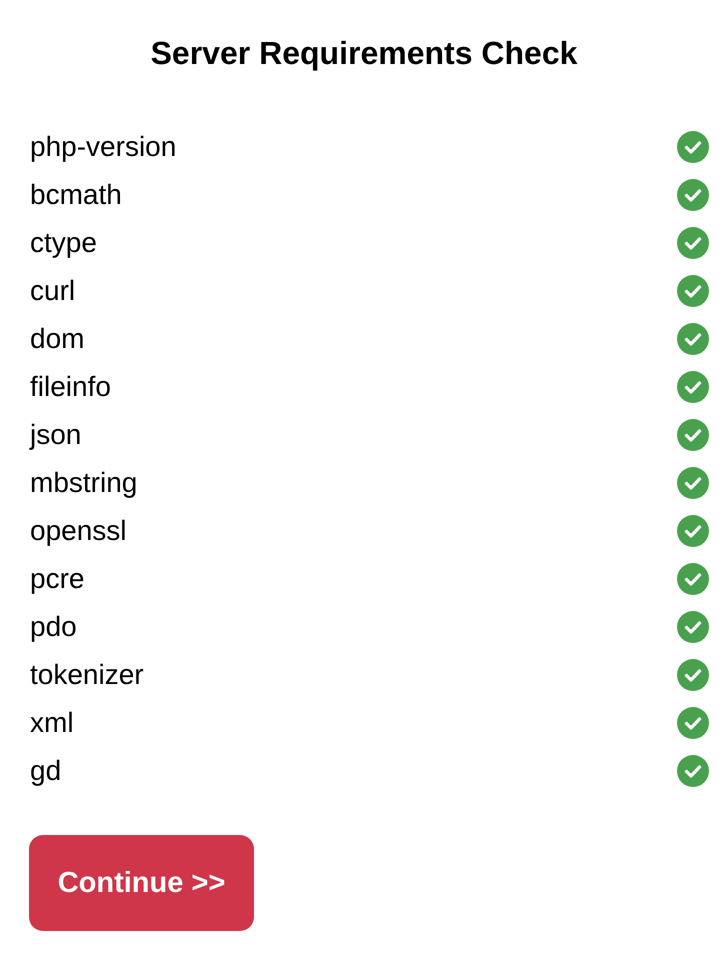 Image resolution: width=728 pixels, height=967 pixels. I want to click on requirement-name: mbstring, so click(84, 483).